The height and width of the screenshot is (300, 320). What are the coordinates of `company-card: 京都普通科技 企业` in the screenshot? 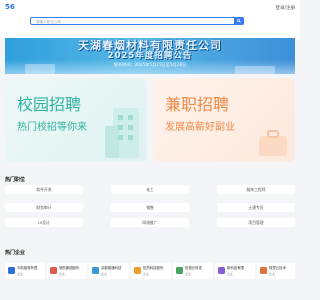 It's located at (109, 271).